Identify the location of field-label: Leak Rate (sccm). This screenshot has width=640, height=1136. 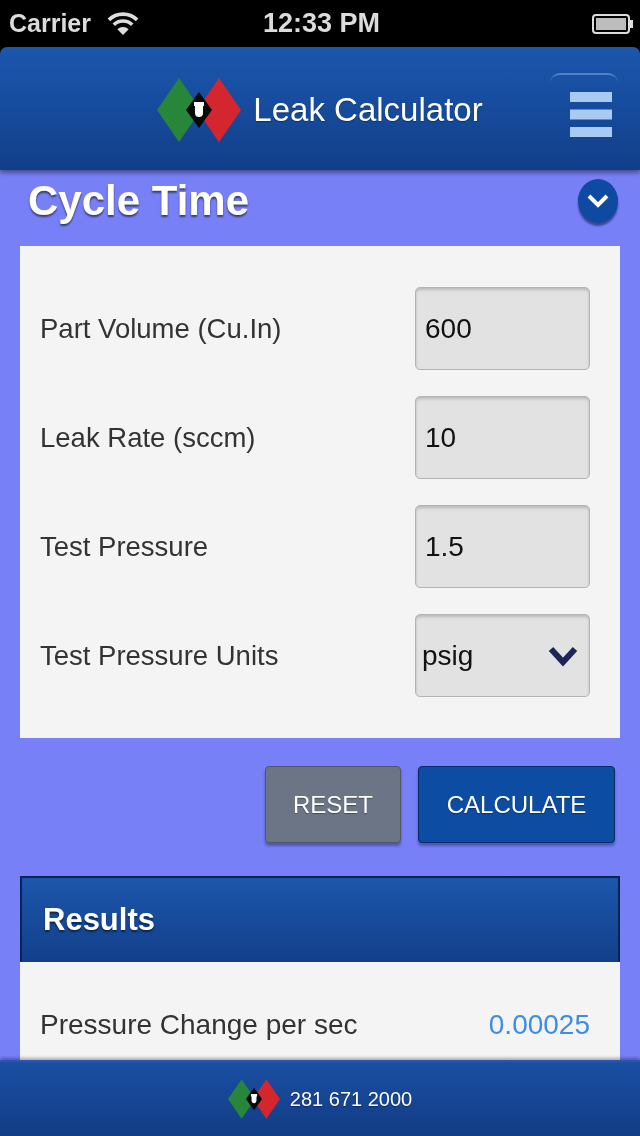
(148, 437).